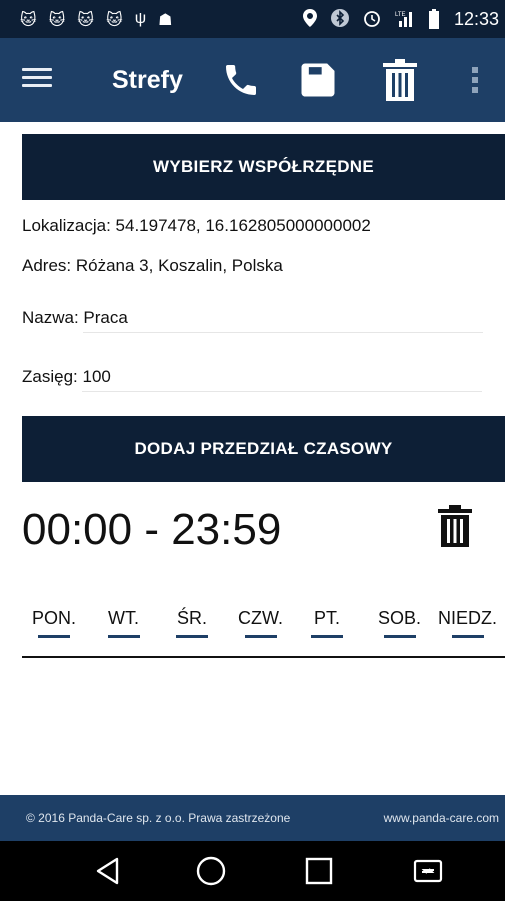  I want to click on page-title: Strefy, so click(147, 80).